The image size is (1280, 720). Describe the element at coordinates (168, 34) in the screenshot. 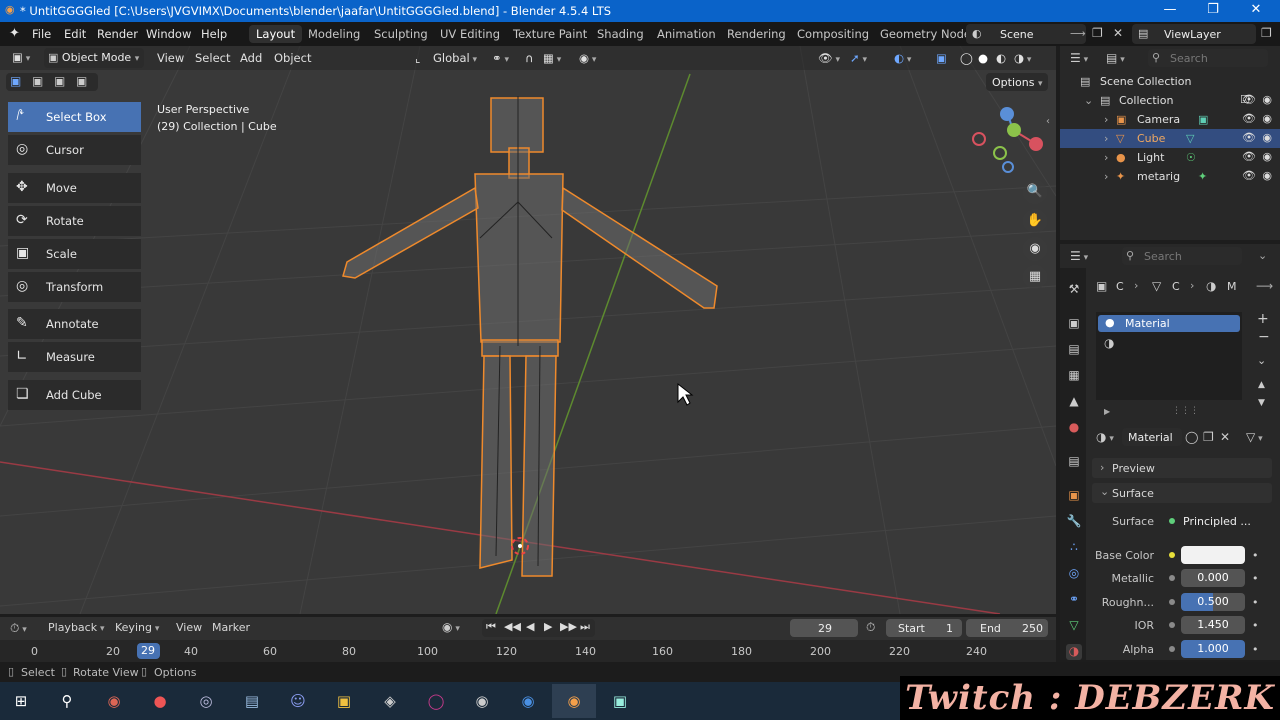

I see `menu-window: Window` at that location.